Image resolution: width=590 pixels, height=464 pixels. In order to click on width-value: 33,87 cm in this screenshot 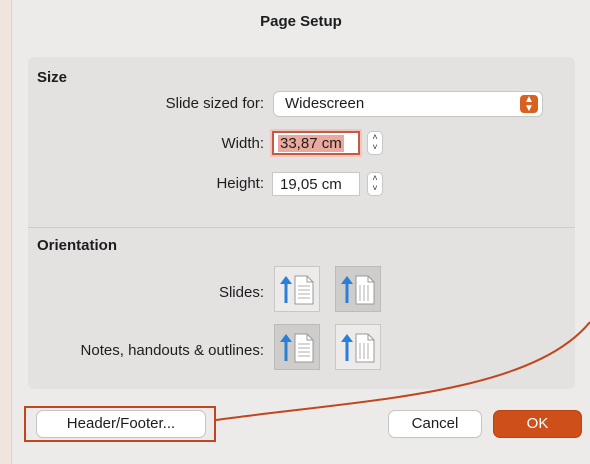, I will do `click(311, 143)`.